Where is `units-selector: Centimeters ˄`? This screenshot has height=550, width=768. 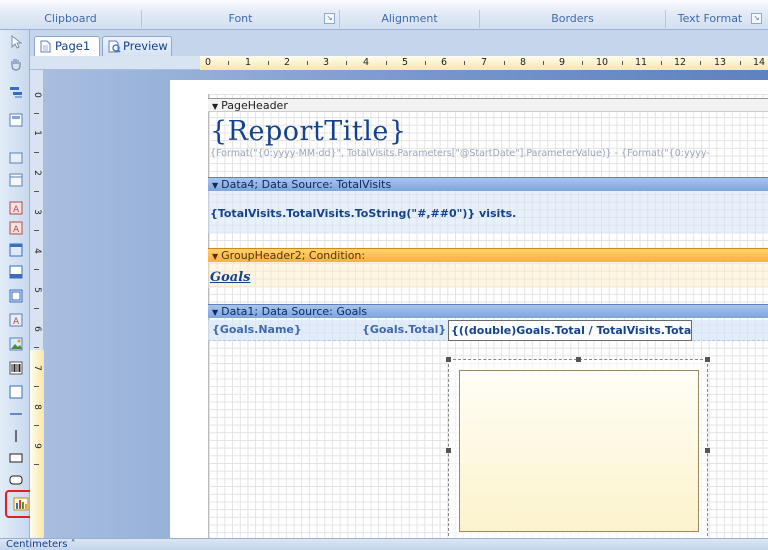 units-selector: Centimeters ˄ is located at coordinates (41, 544).